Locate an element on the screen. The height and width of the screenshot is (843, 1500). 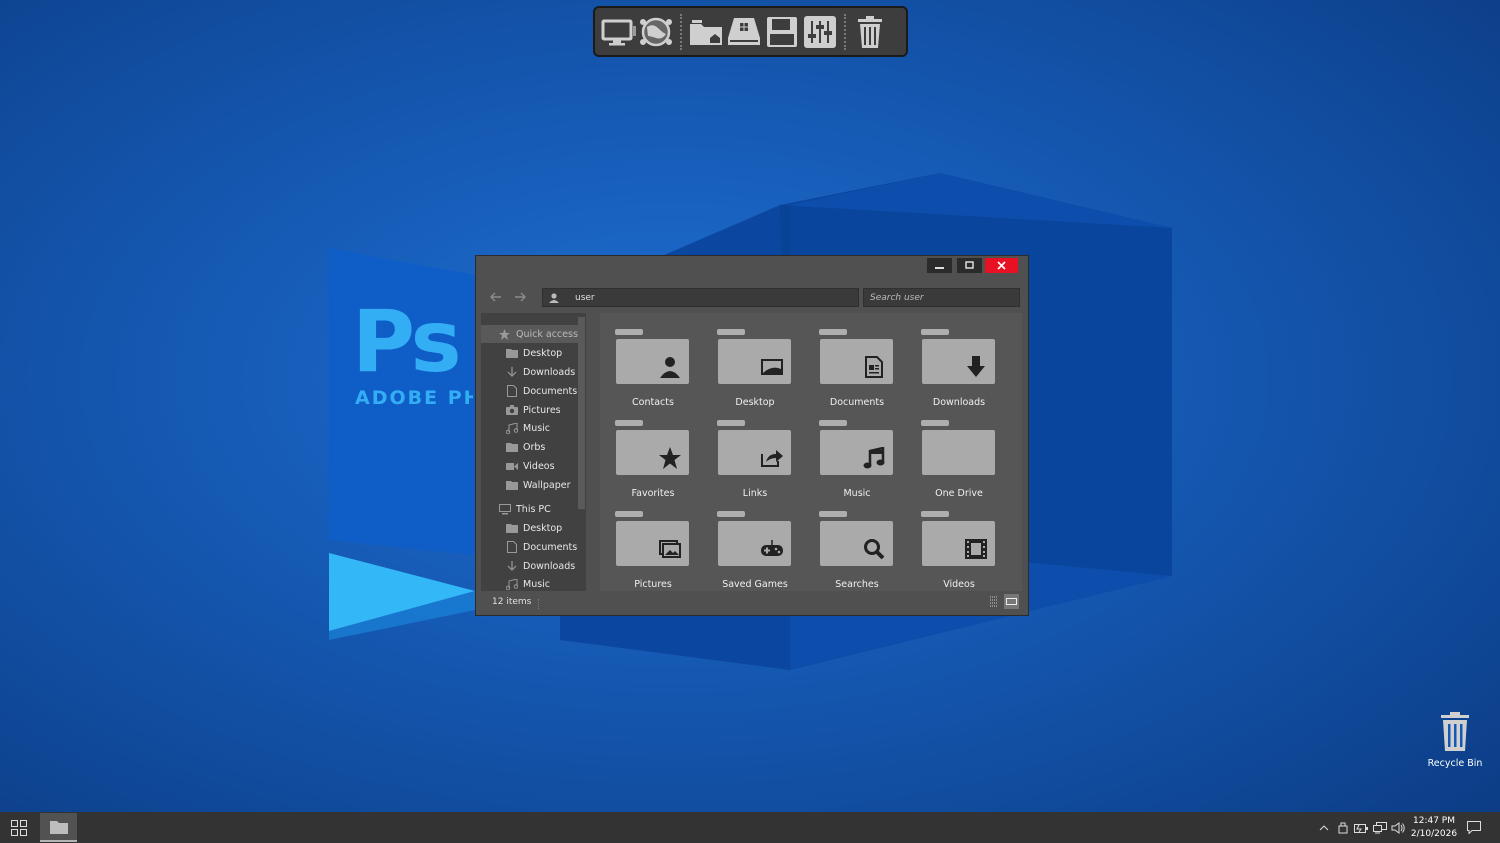
folder-pictures: Pictures is located at coordinates (653, 550).